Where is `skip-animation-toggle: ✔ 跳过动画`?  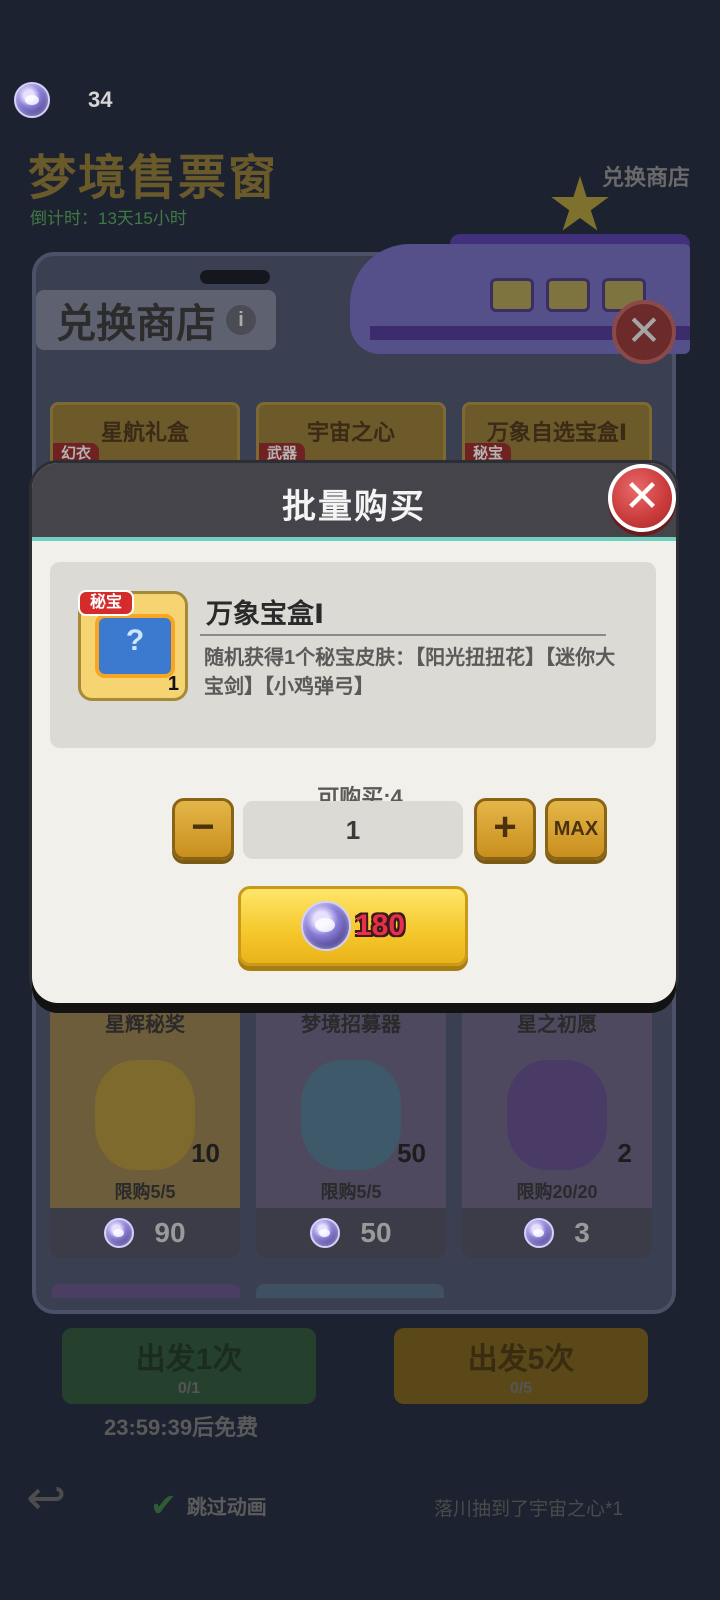
skip-animation-toggle: ✔ 跳过动画 is located at coordinates (208, 1505).